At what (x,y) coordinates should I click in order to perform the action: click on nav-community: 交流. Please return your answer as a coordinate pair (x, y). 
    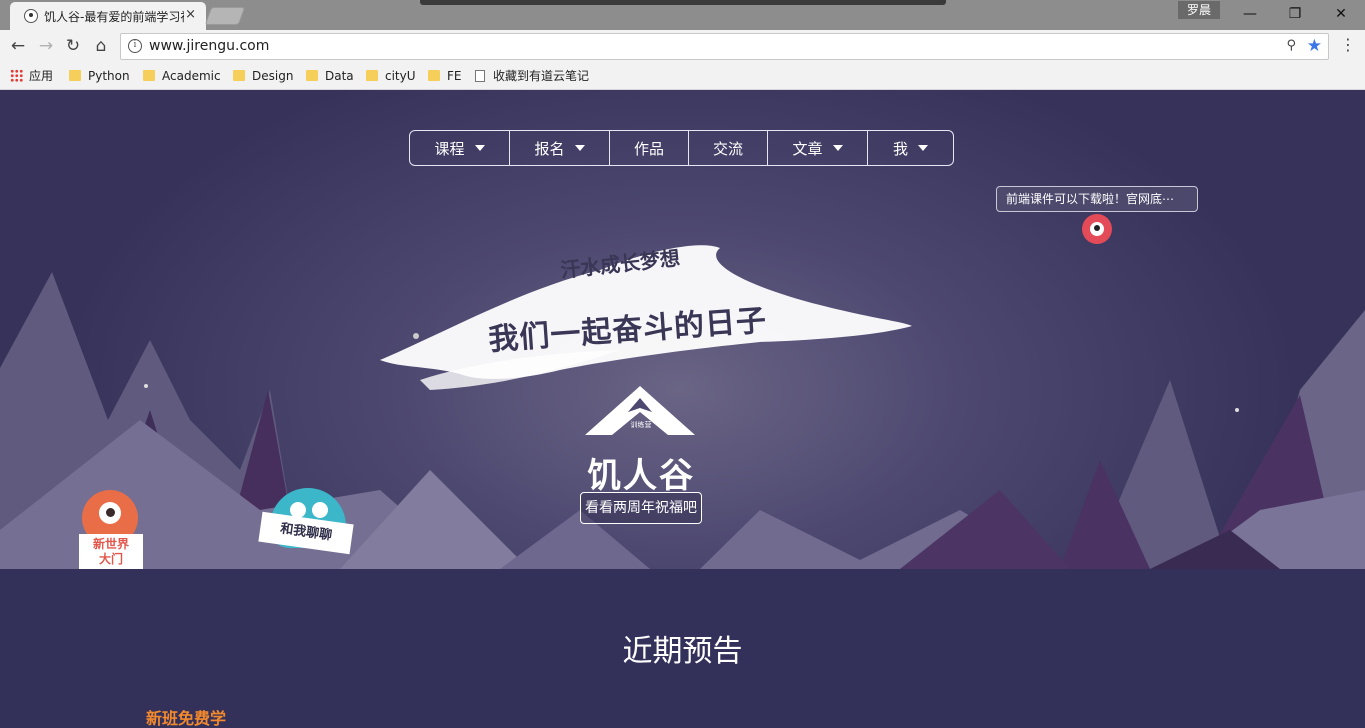
    Looking at the image, I should click on (728, 148).